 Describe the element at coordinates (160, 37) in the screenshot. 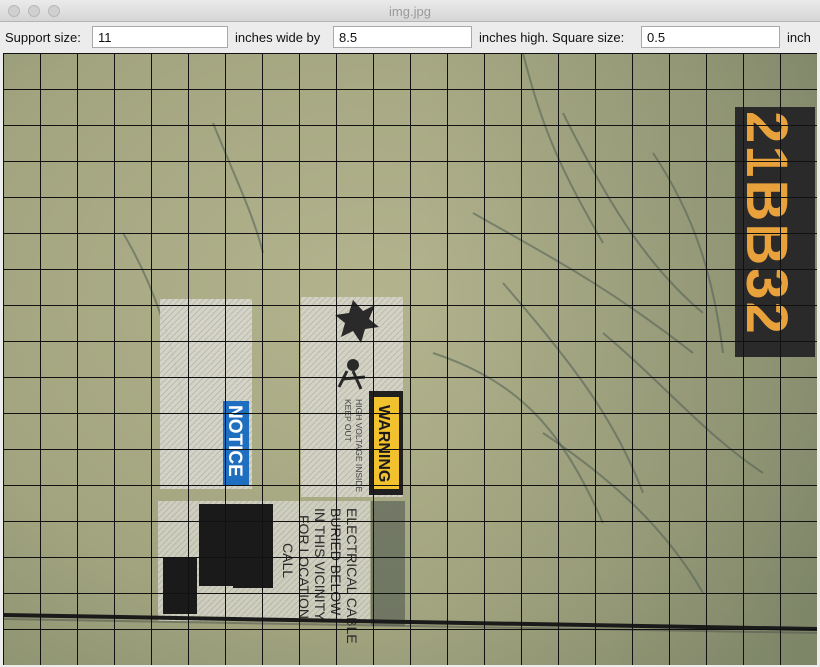

I see `width-inches-field` at that location.